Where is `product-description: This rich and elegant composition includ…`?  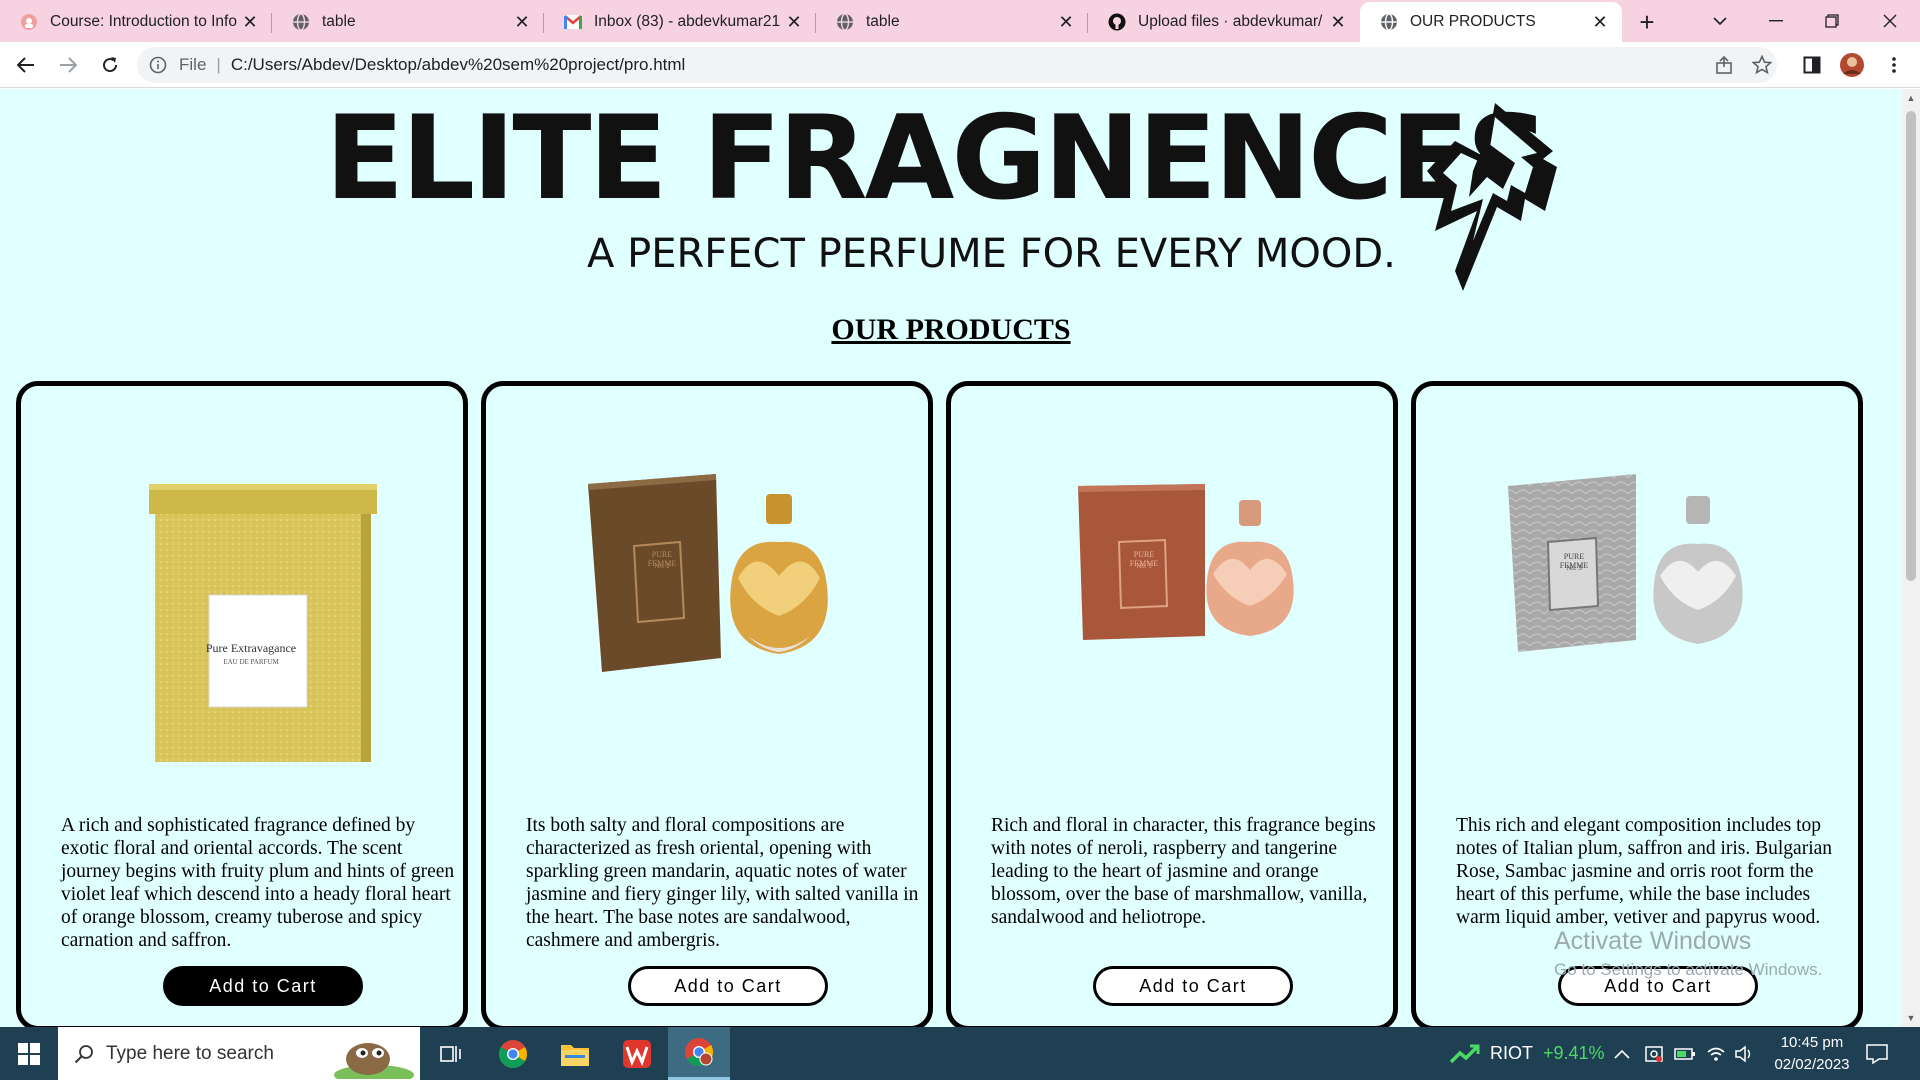 product-description: This rich and elegant composition includ… is located at coordinates (1644, 871).